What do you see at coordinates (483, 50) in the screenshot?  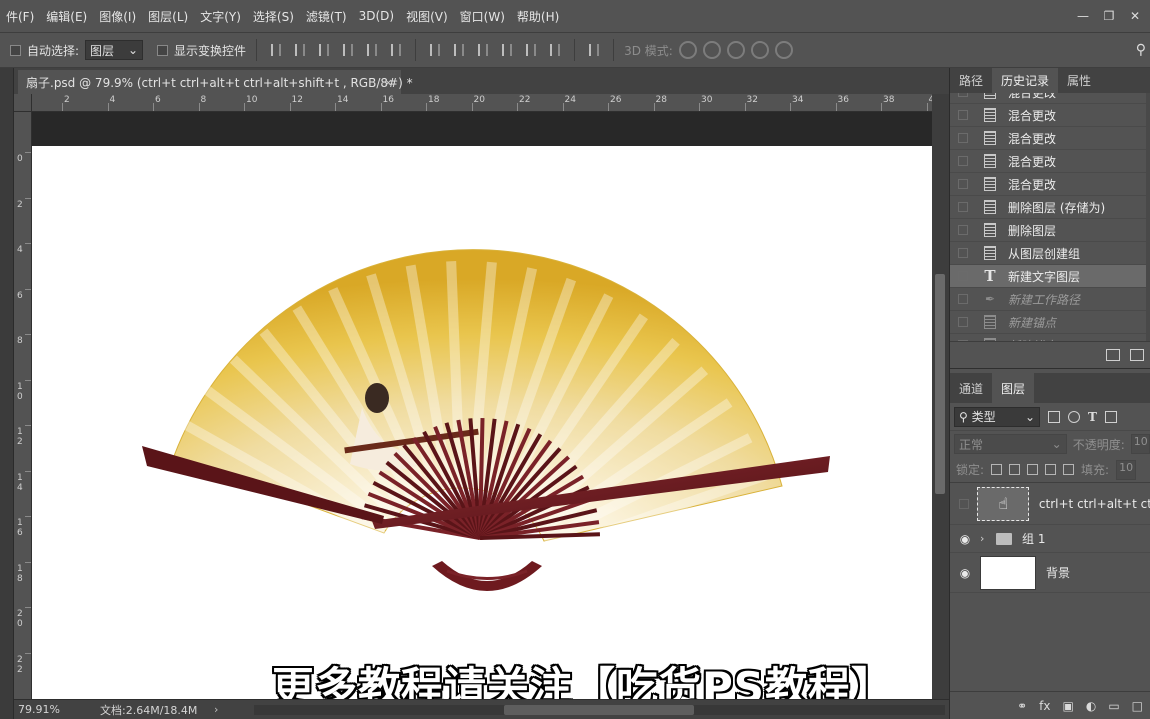 I see `distribute-bottom-icon` at bounding box center [483, 50].